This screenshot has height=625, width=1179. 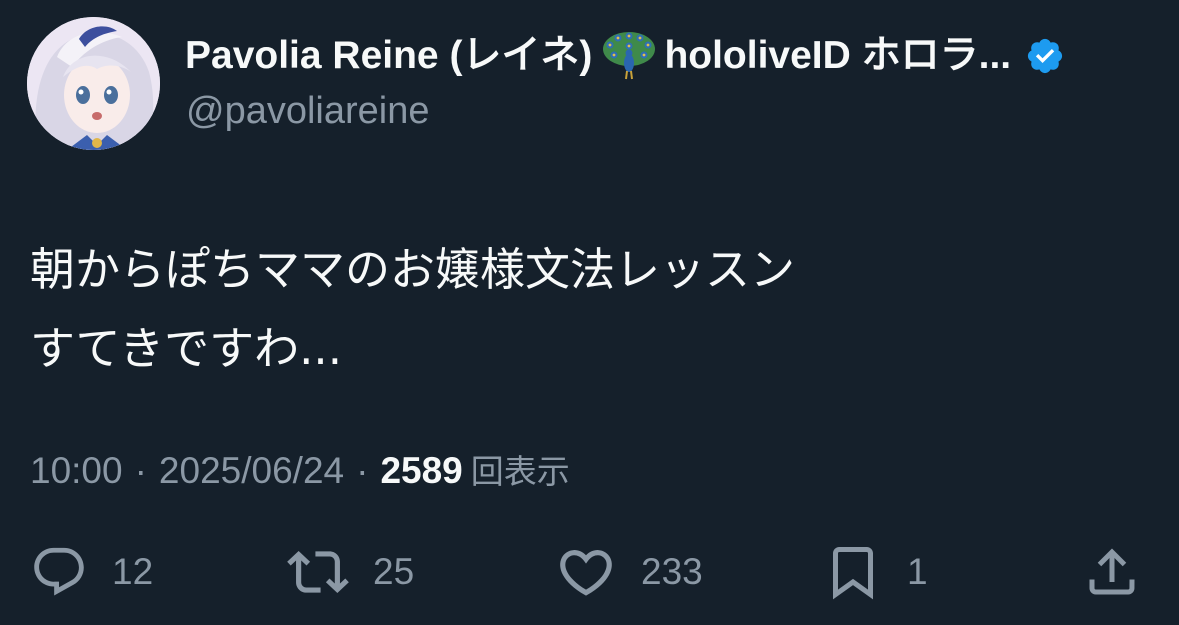 What do you see at coordinates (394, 571) in the screenshot?
I see `retweet-count: 25` at bounding box center [394, 571].